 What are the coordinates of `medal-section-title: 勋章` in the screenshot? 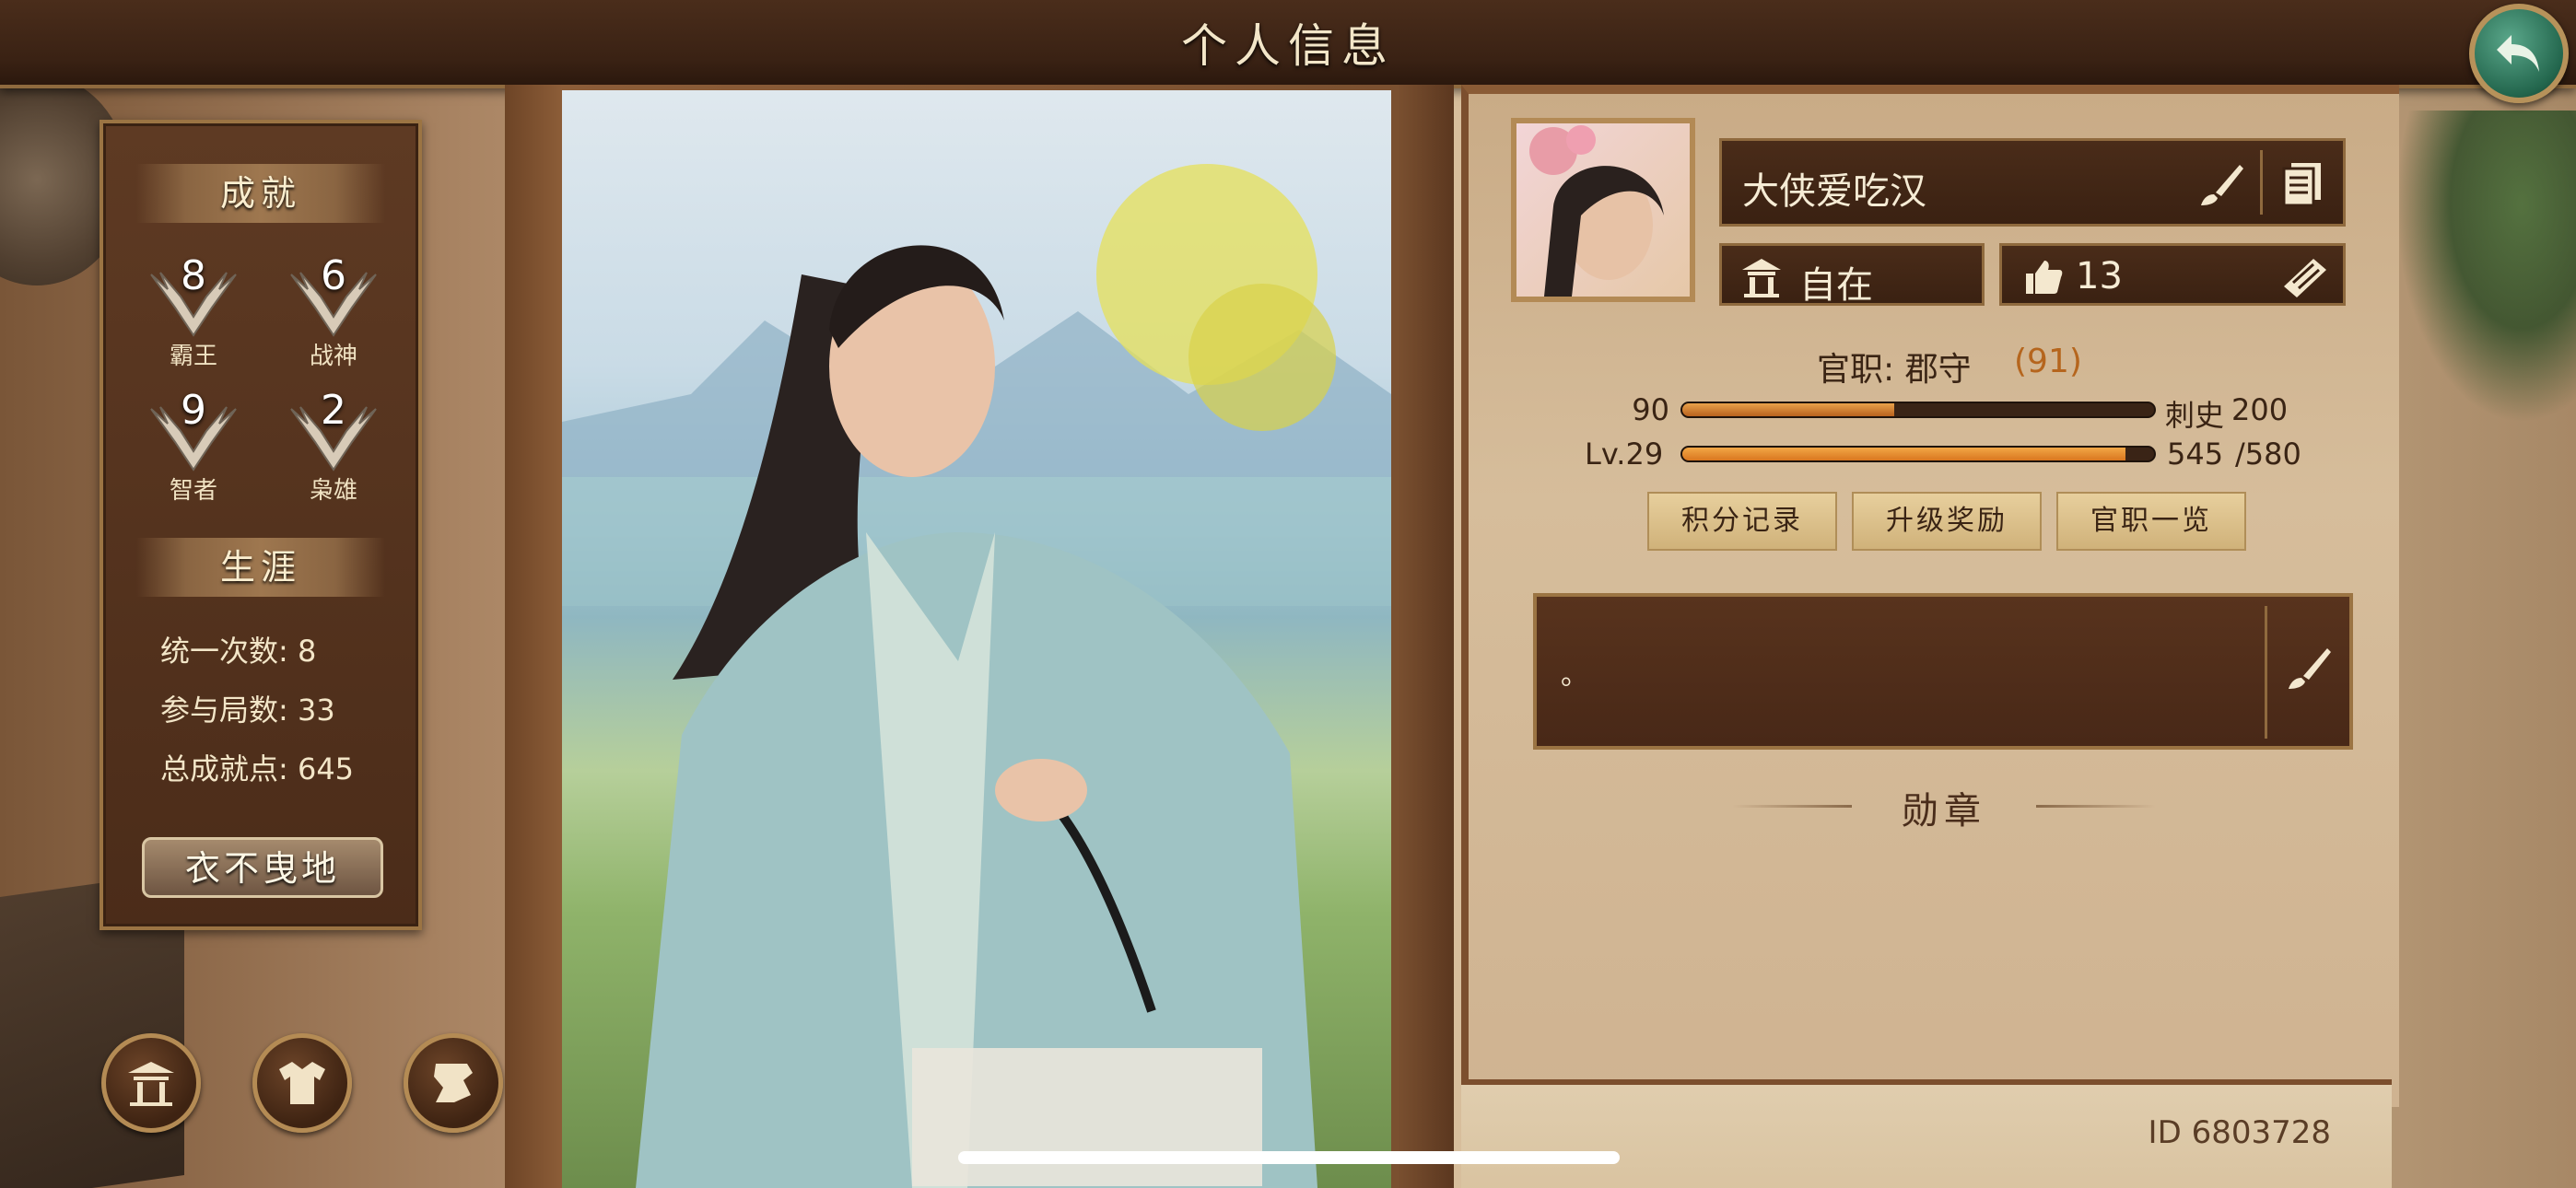 It's located at (1944, 811).